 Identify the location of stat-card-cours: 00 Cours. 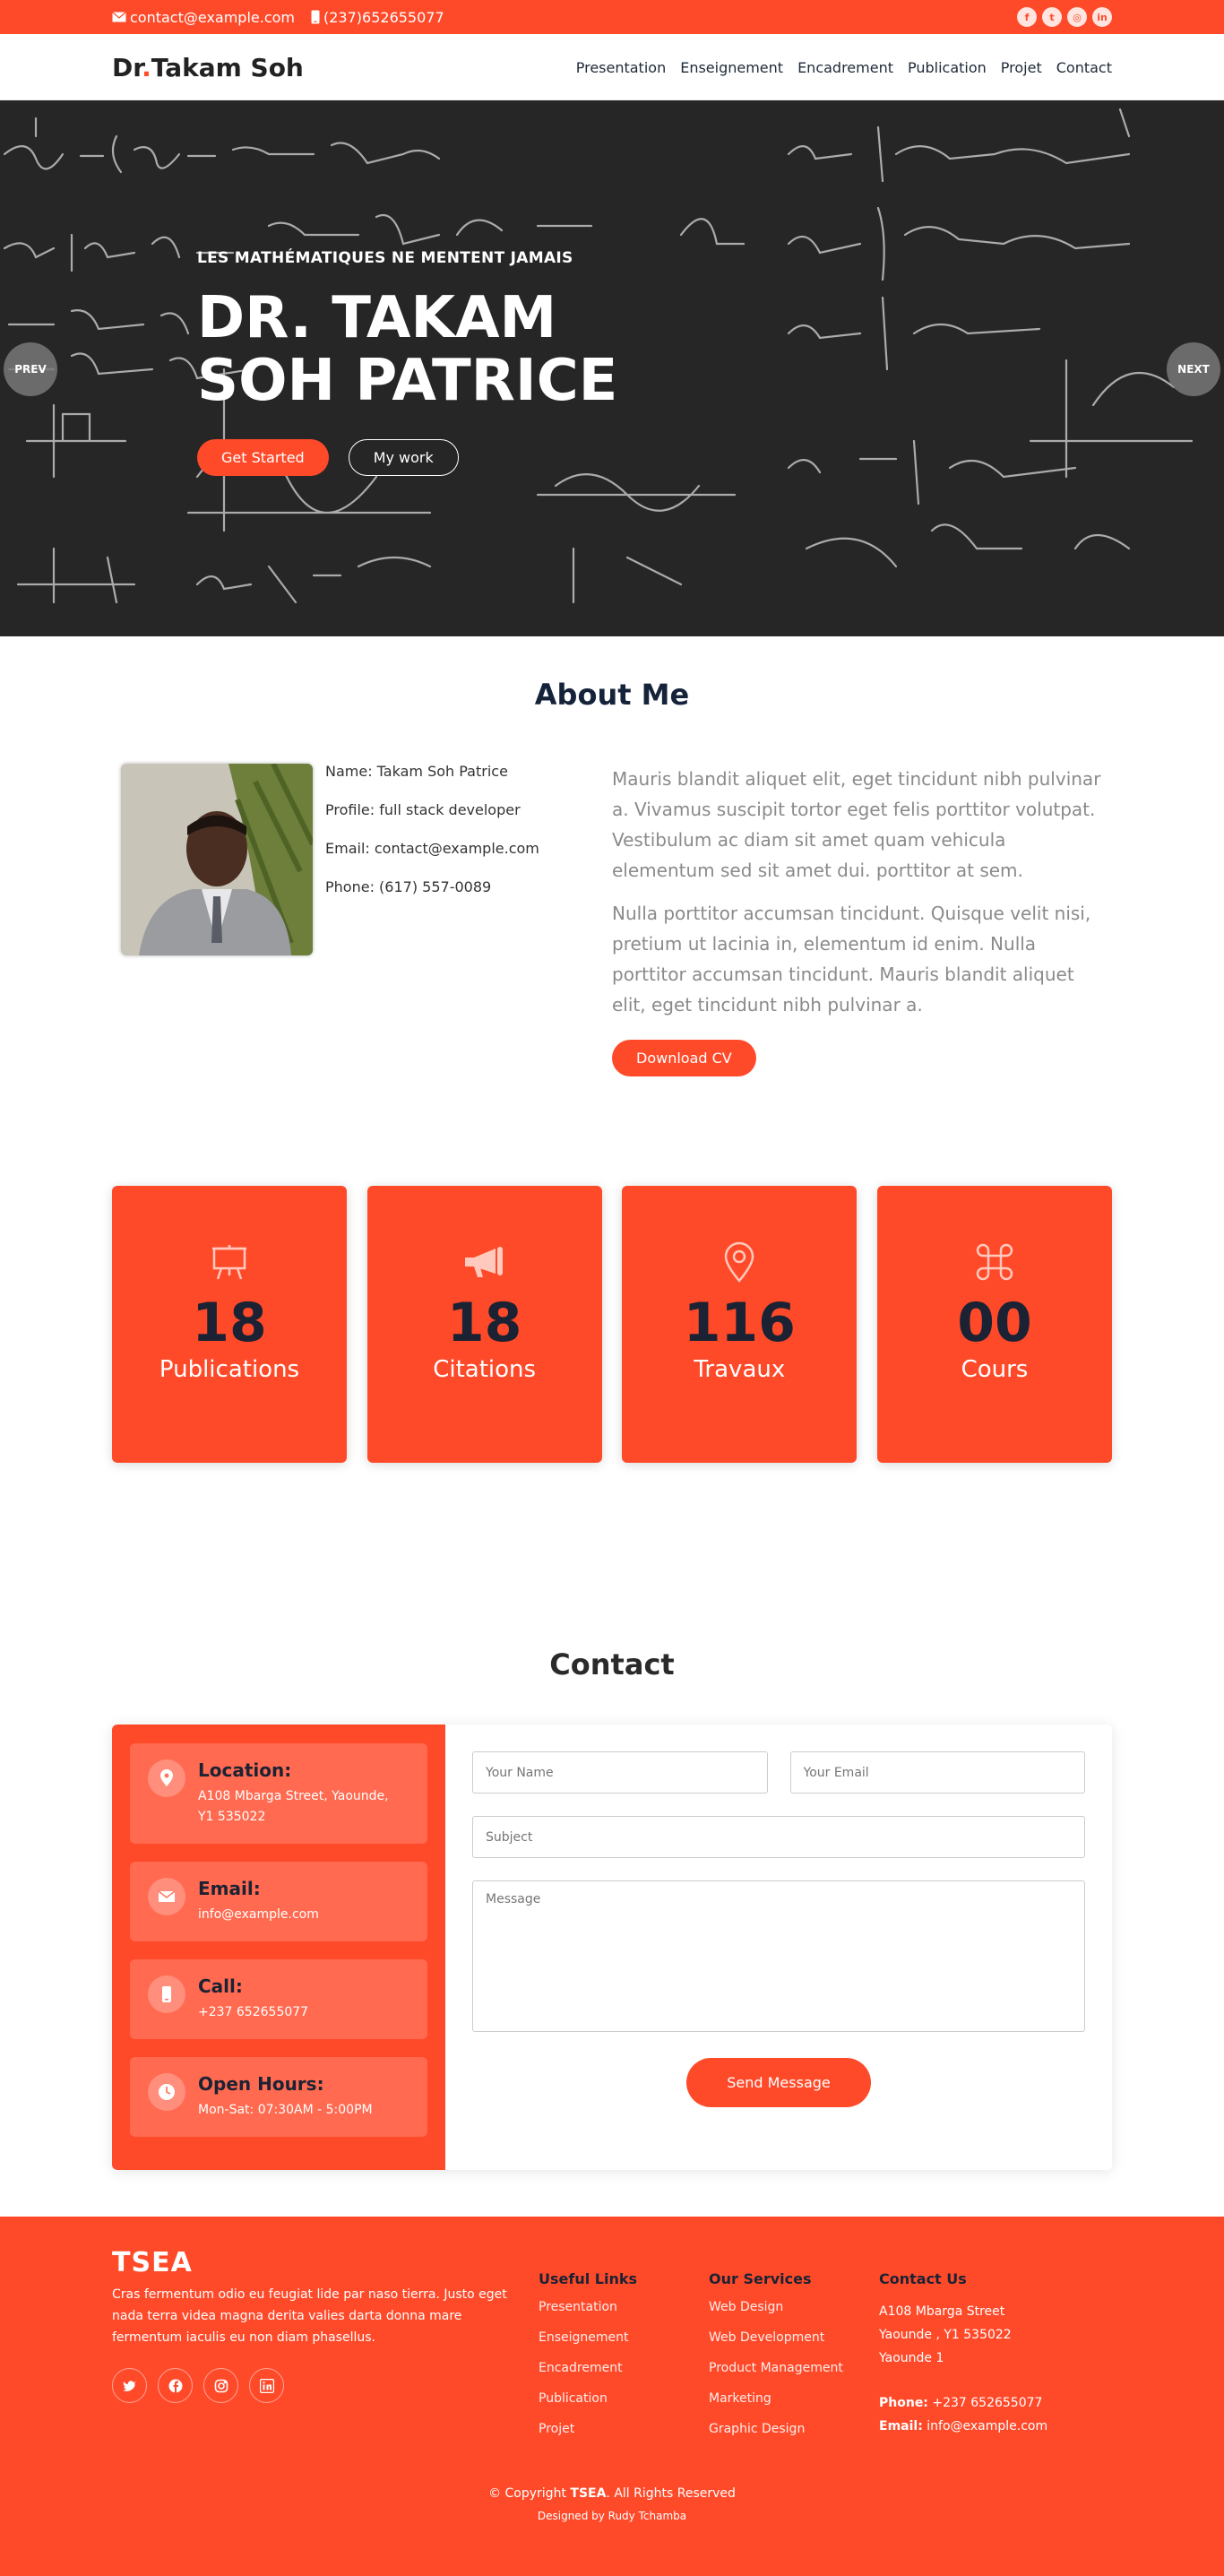
(994, 1324).